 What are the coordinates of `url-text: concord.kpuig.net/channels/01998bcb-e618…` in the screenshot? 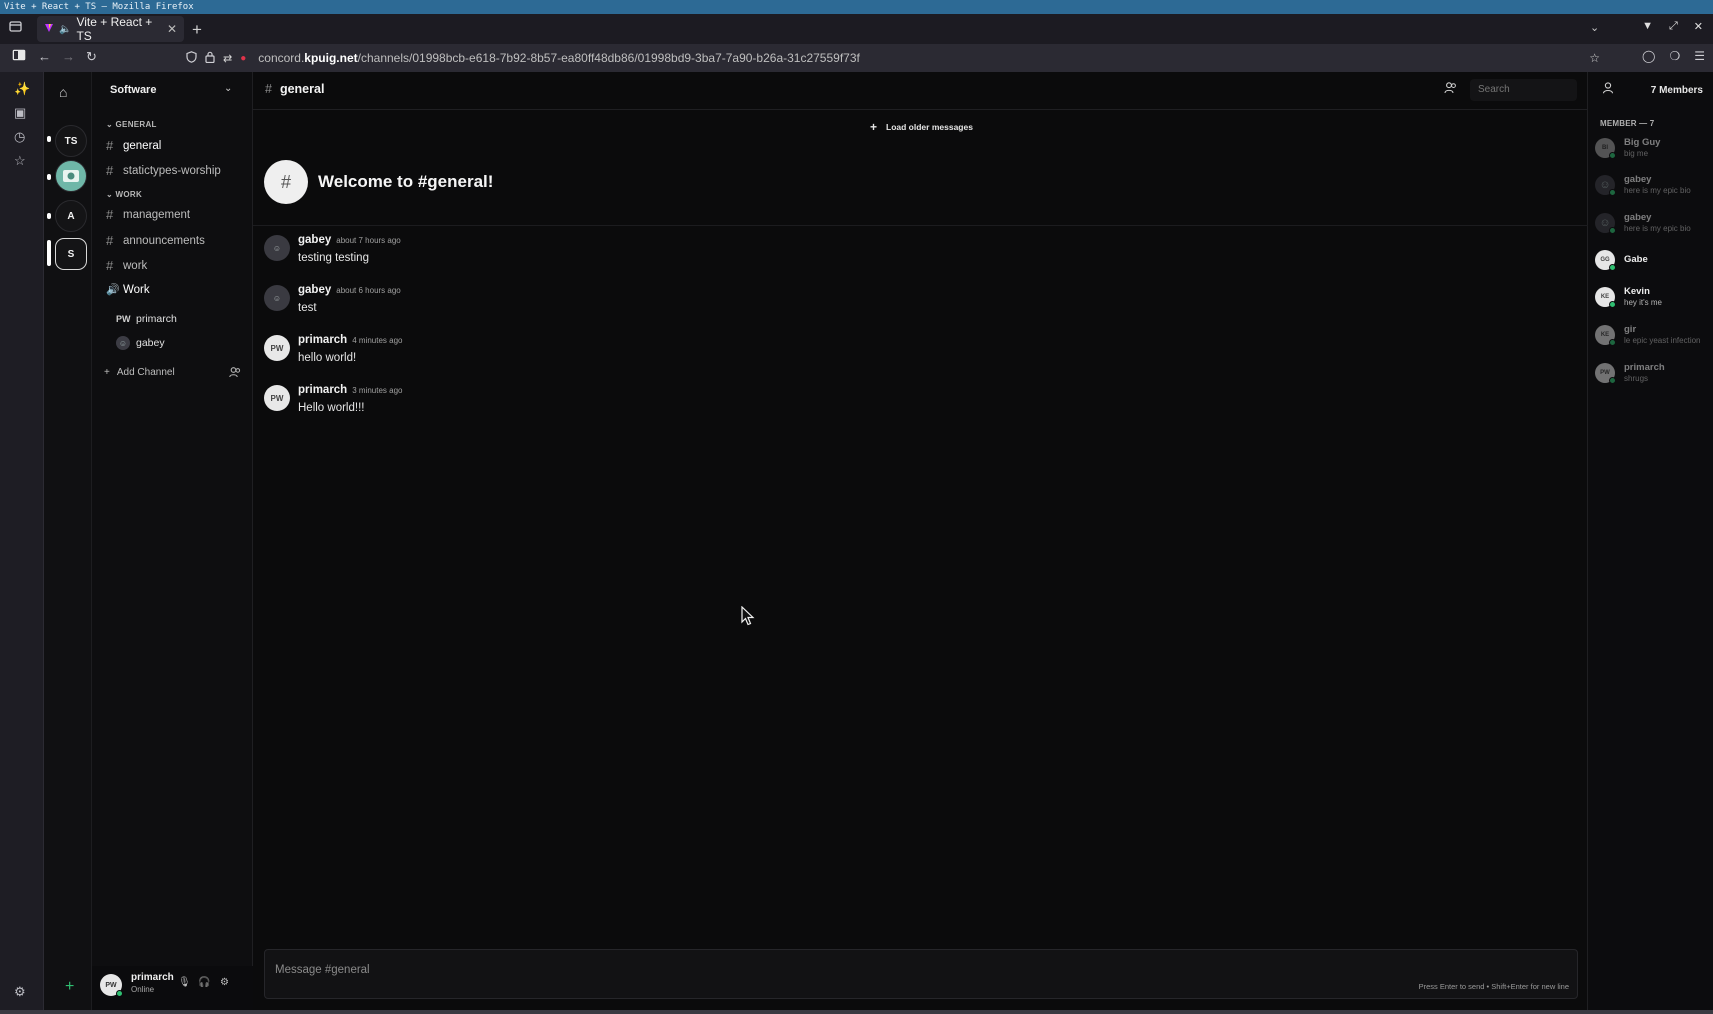 It's located at (559, 58).